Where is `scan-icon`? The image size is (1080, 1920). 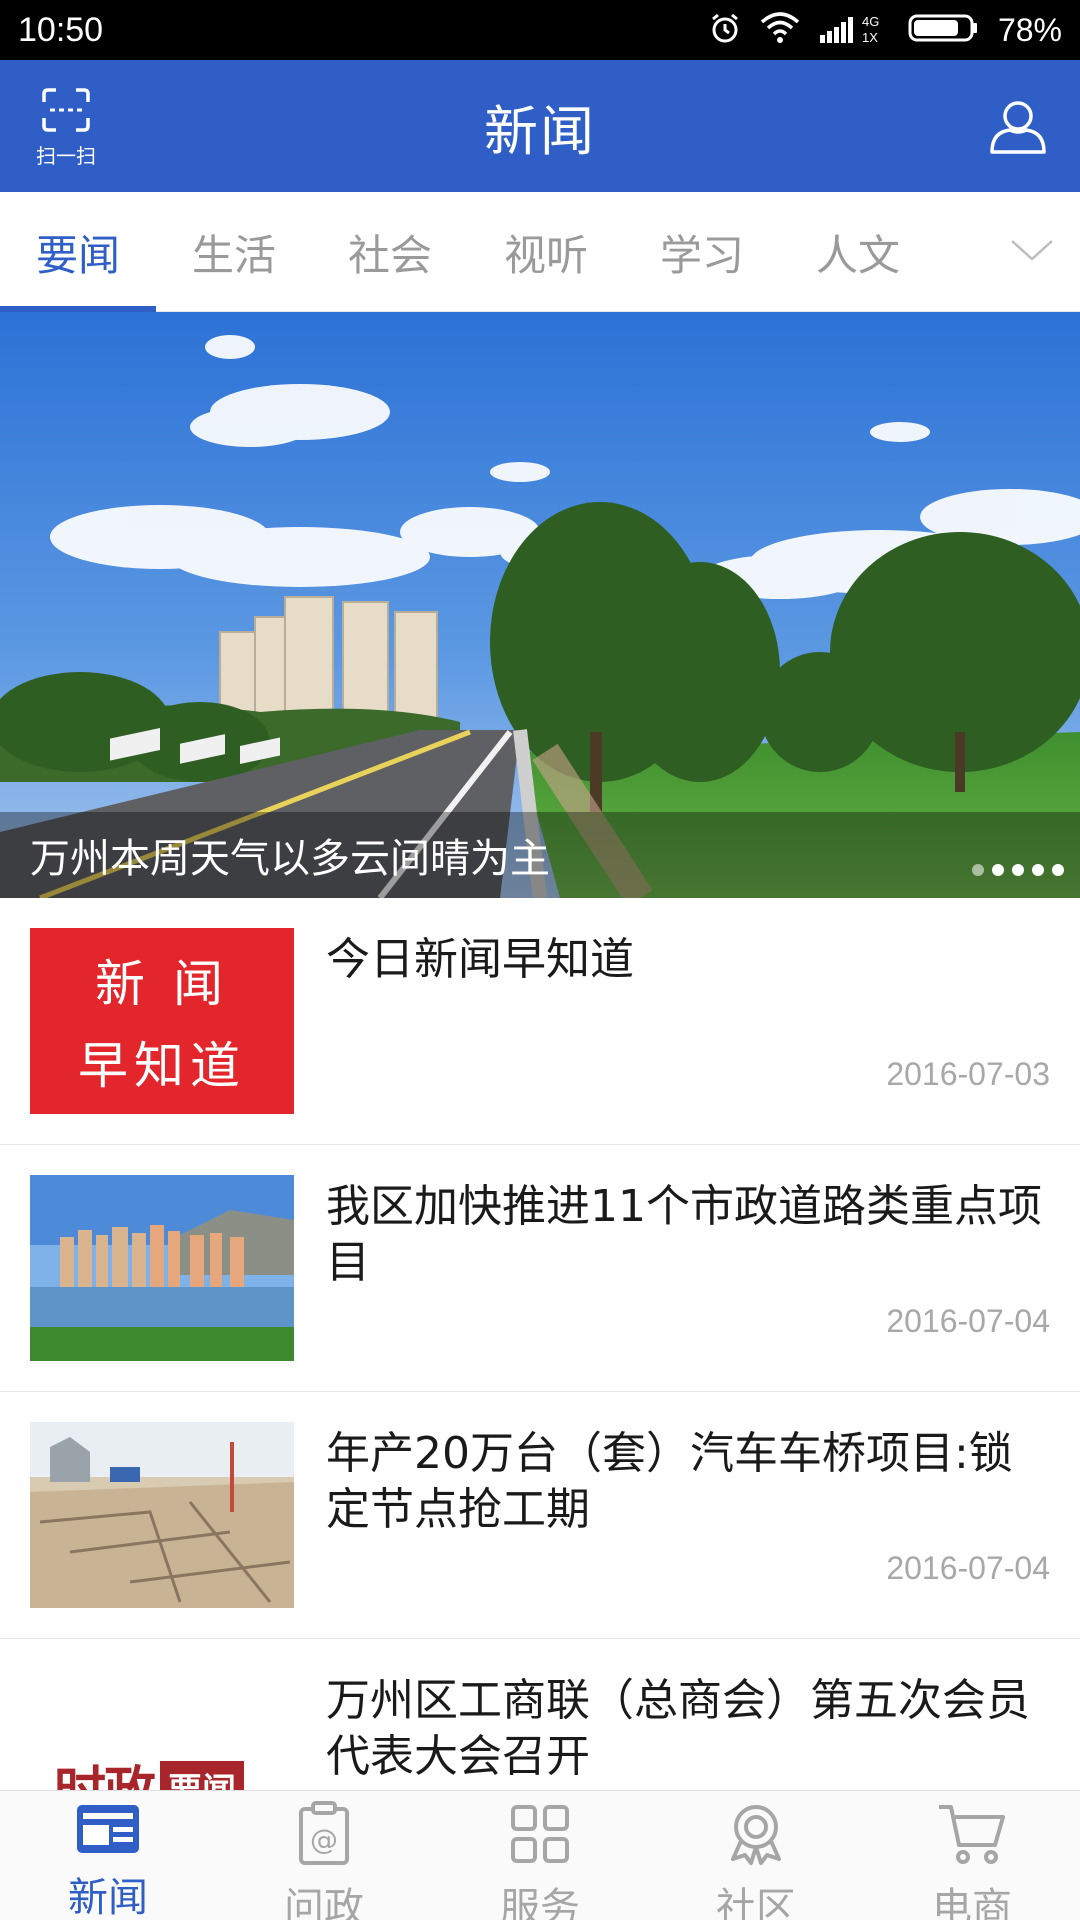 scan-icon is located at coordinates (66, 112).